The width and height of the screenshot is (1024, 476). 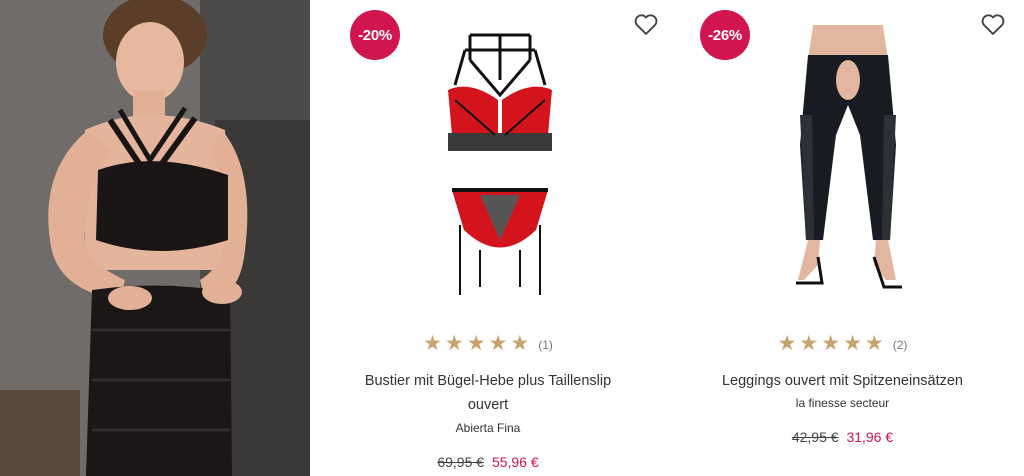 I want to click on star-rating: ★ ★ ★ ★ ★ (1), so click(x=488, y=343).